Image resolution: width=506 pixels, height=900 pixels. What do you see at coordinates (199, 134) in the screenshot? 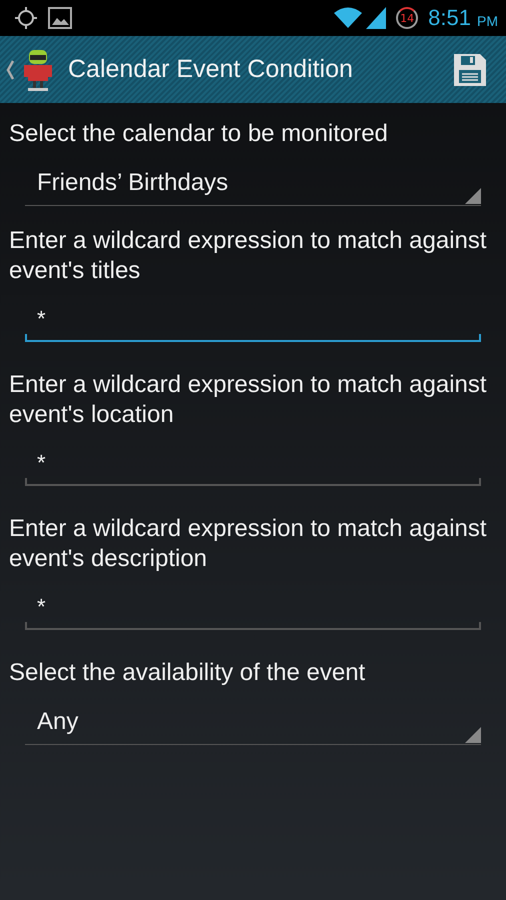
I see `field-label: Select the calendar to be monitored` at bounding box center [199, 134].